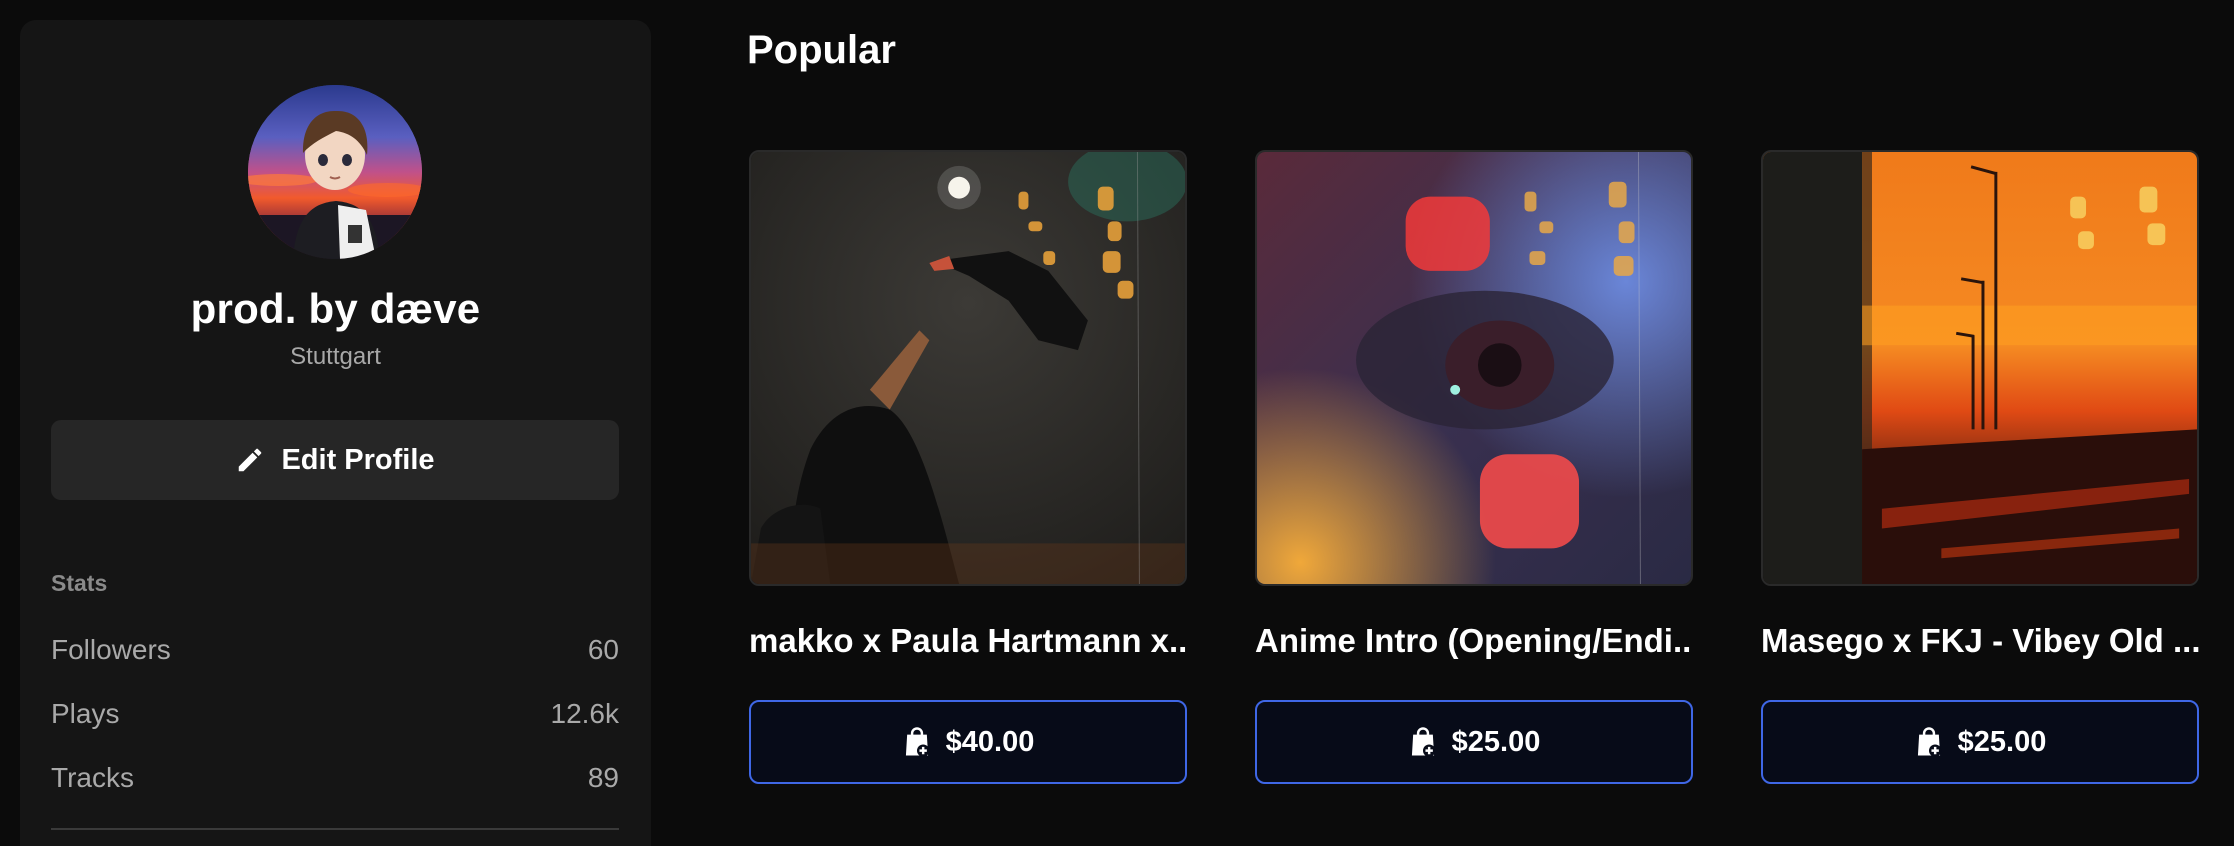  What do you see at coordinates (79, 583) in the screenshot?
I see `stats-heading: Stats` at bounding box center [79, 583].